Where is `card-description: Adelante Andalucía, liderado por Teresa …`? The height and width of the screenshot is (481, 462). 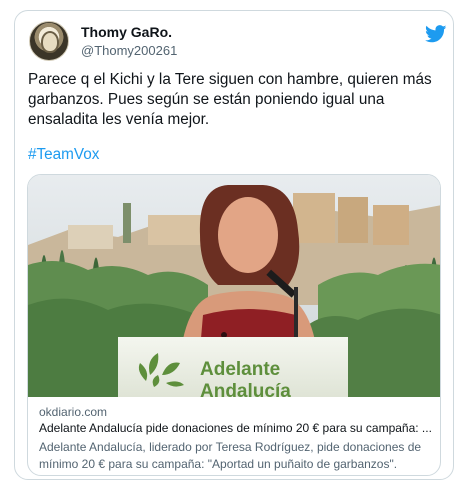
card-description: Adelante Andalucía, liderado por Teresa … is located at coordinates (230, 455).